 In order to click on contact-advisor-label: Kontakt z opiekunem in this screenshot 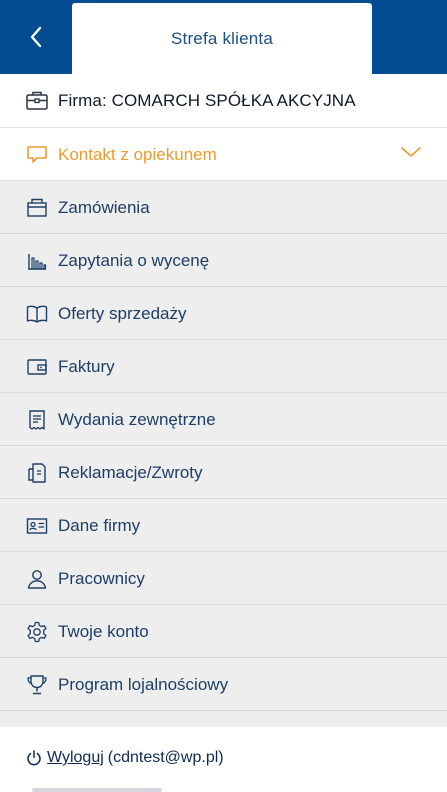, I will do `click(137, 154)`.